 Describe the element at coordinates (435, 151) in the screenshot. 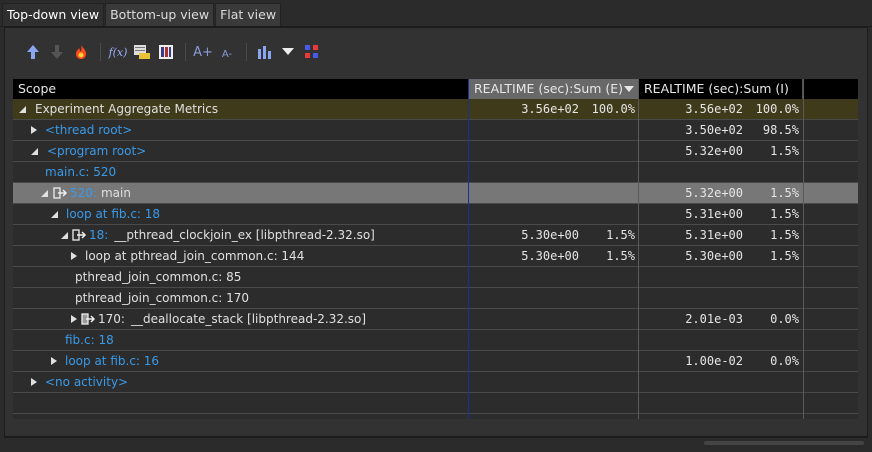

I see `table-row: <program root> 5.32e+00 1.5%` at that location.